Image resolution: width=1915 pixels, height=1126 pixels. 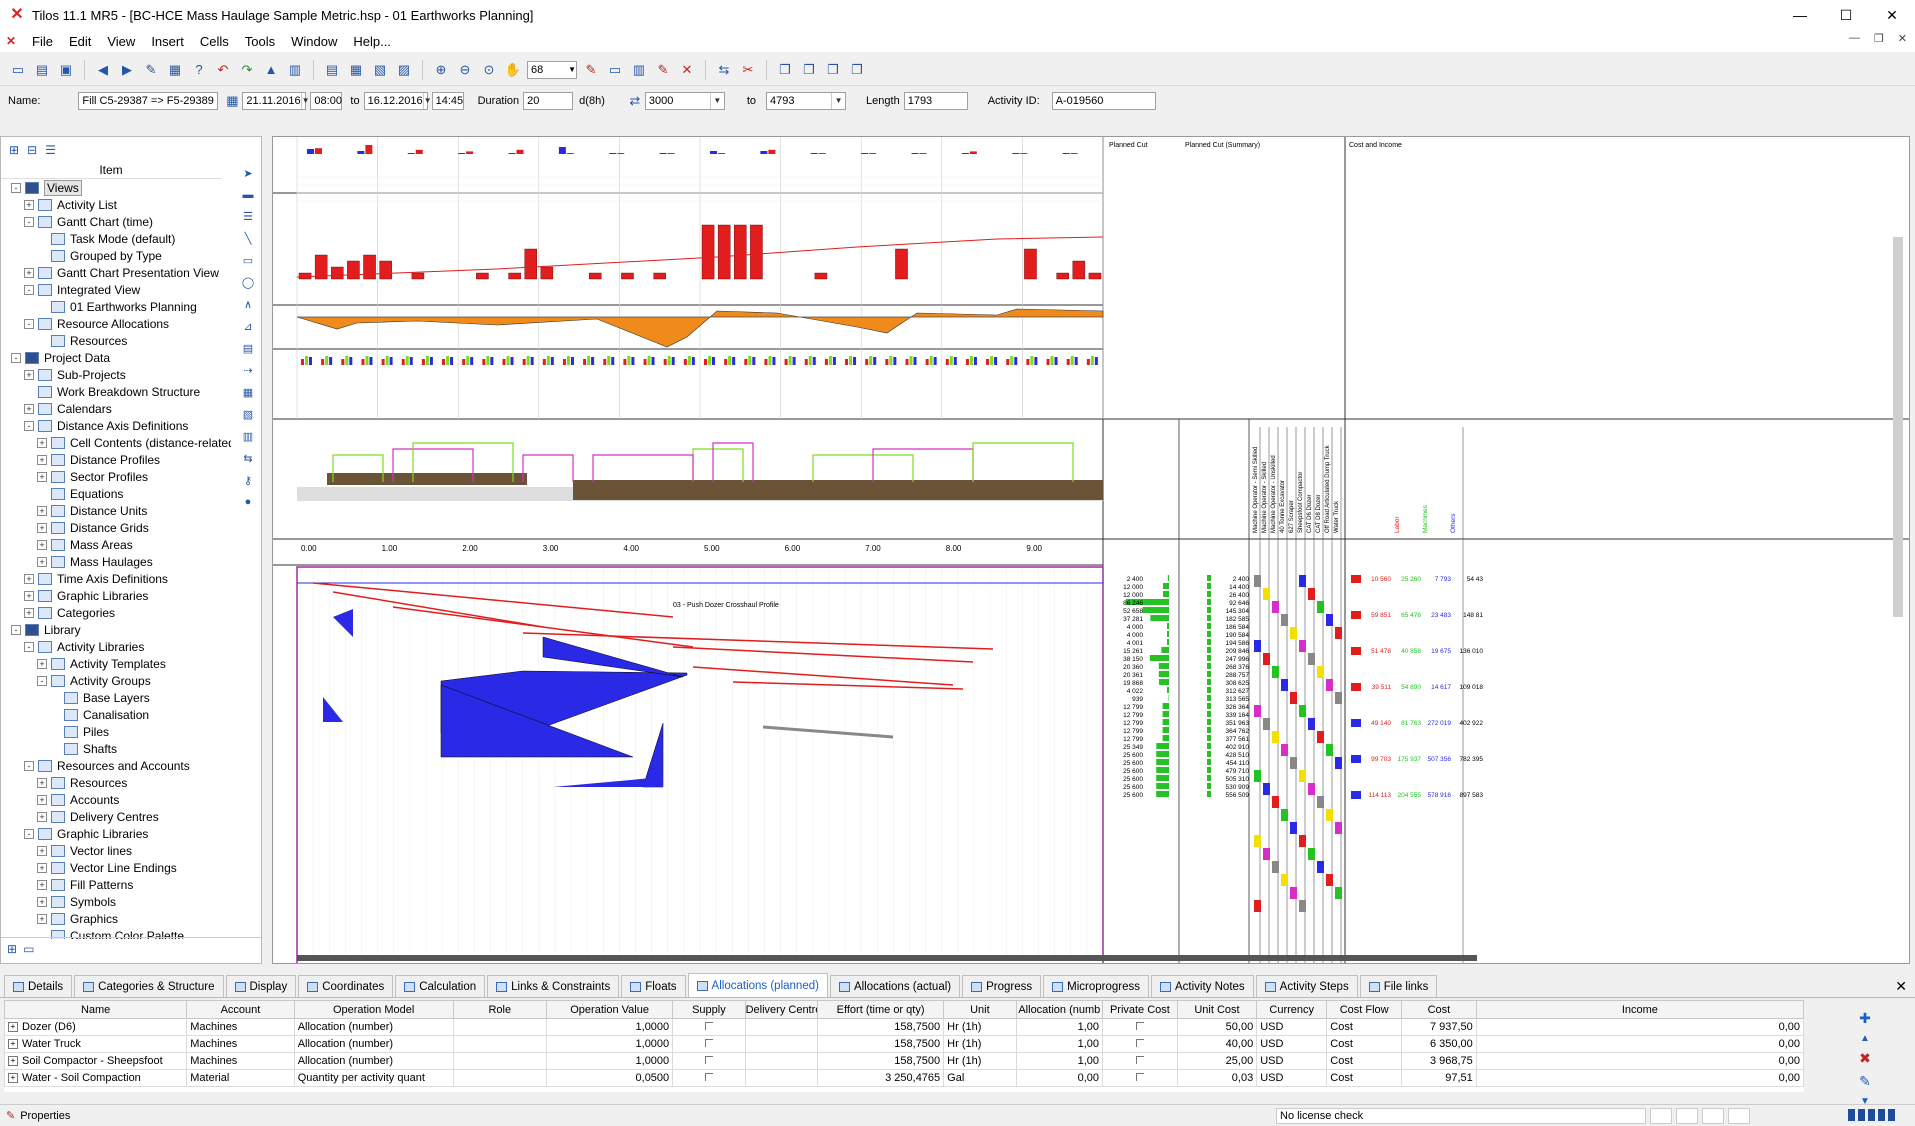 What do you see at coordinates (116, 612) in the screenshot?
I see `tree-item: + Categories` at bounding box center [116, 612].